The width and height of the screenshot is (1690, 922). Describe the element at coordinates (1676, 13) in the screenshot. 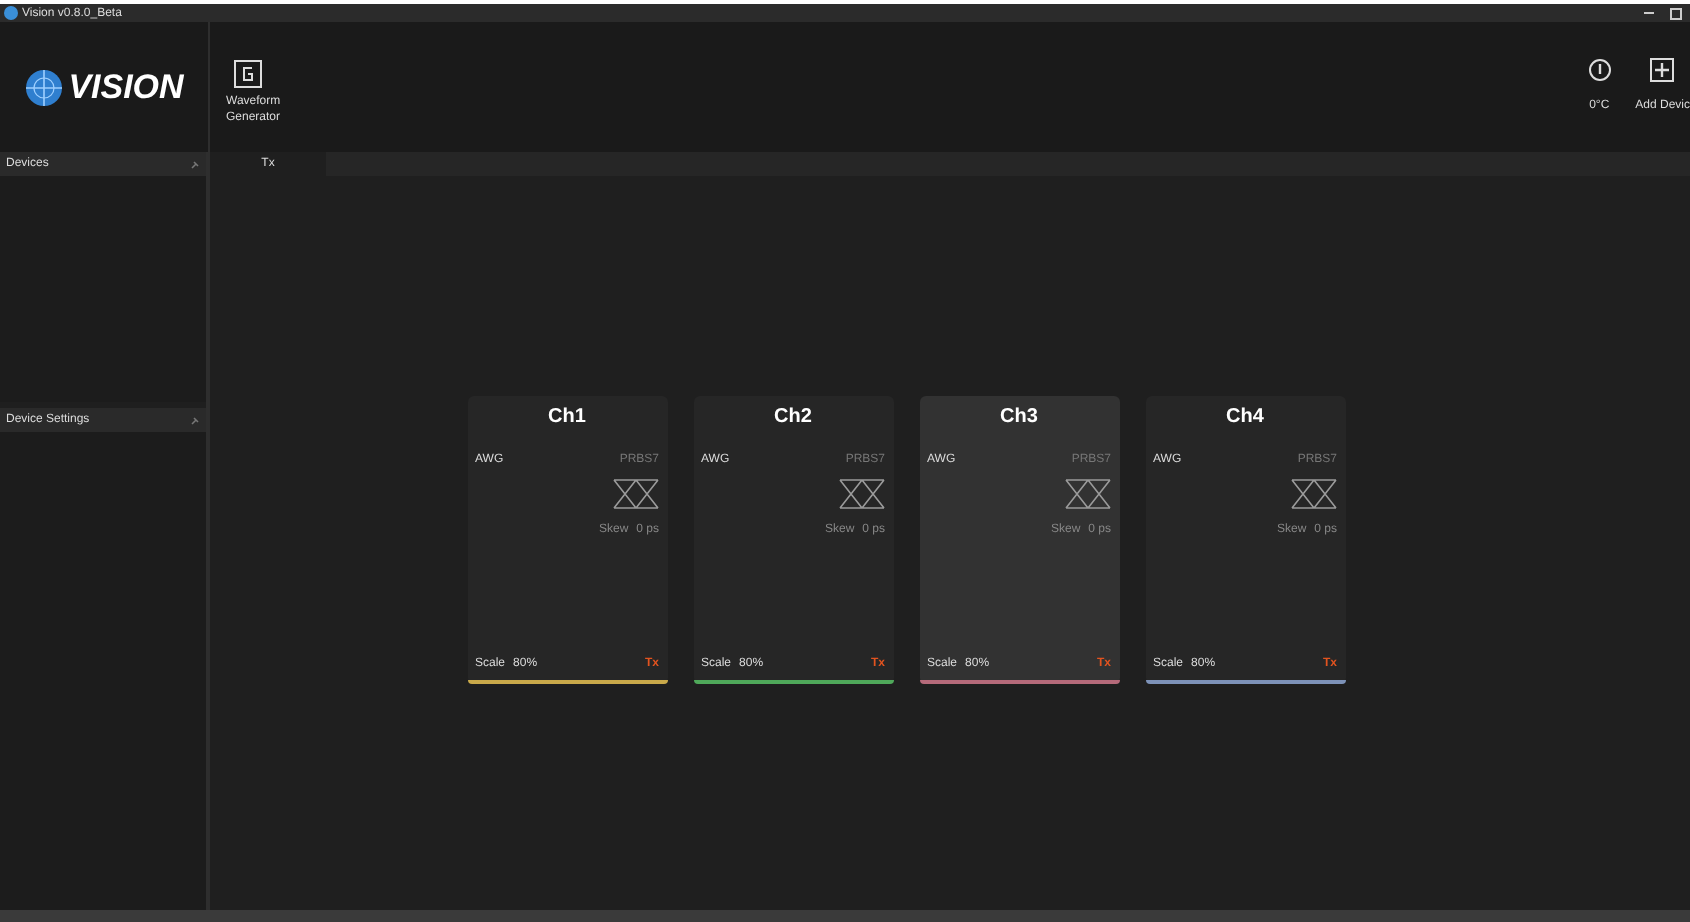

I see `restore-icon` at that location.